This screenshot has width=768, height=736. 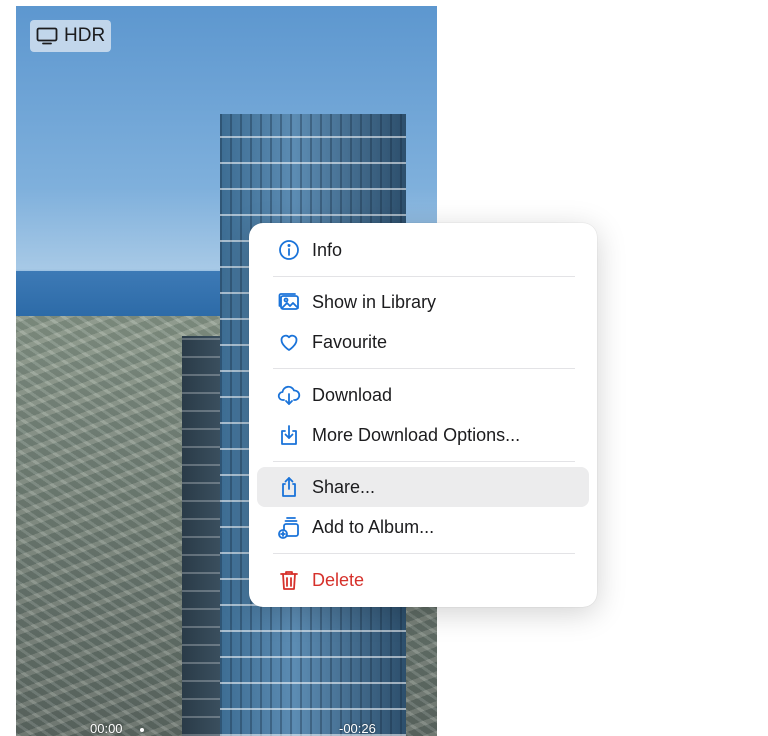 I want to click on trash-icon, so click(x=289, y=580).